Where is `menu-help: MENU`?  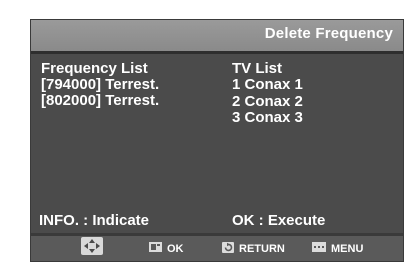
menu-help: MENU is located at coordinates (337, 248).